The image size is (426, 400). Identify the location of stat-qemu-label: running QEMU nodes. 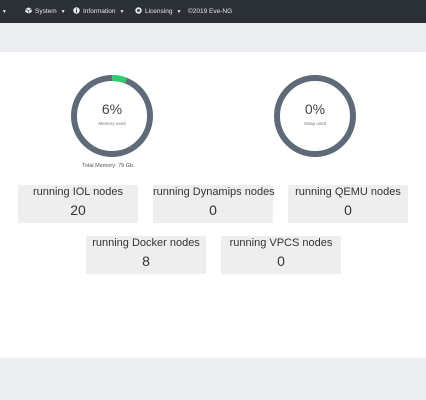
(348, 192).